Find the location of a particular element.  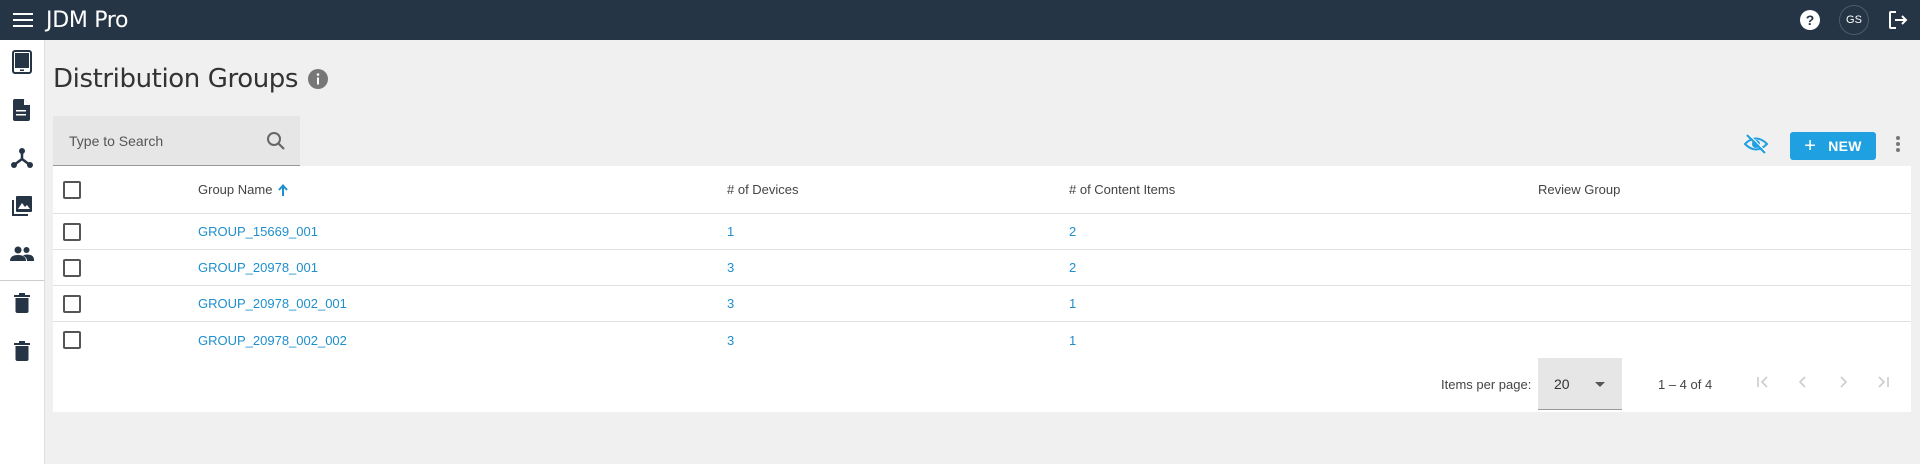

devices-count-link: 1 is located at coordinates (730, 231).